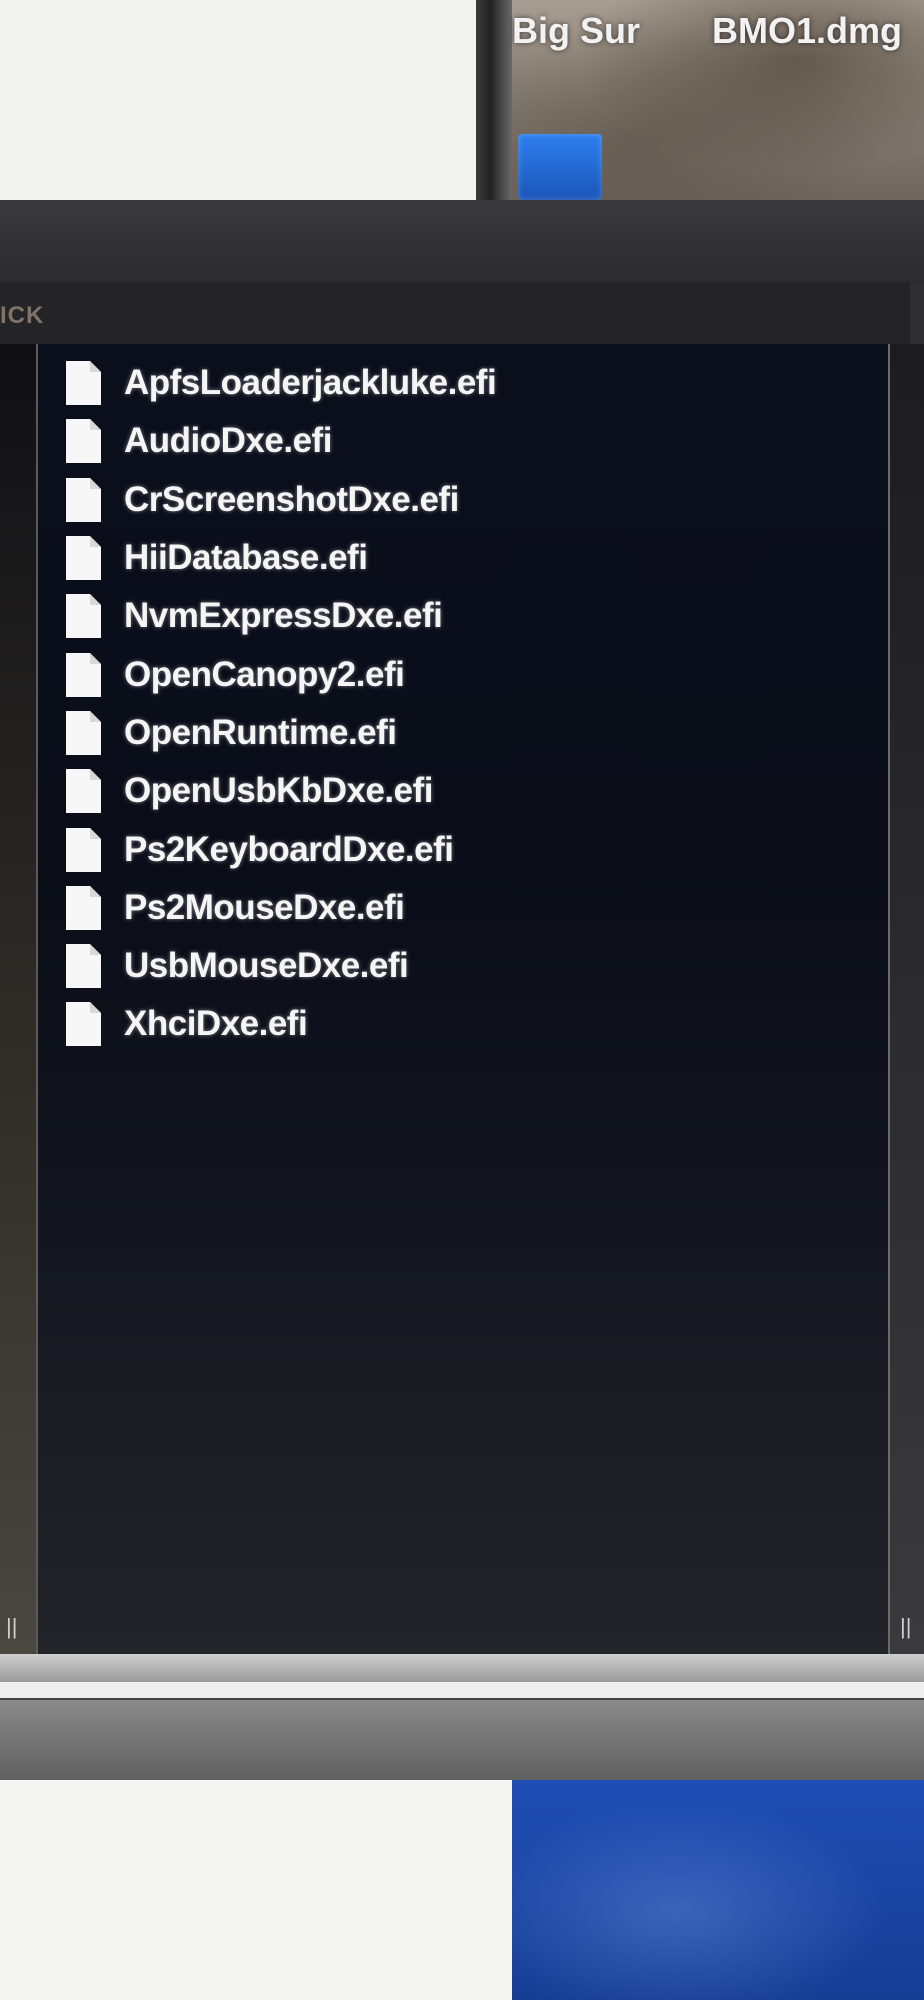 The image size is (924, 2000). What do you see at coordinates (264, 674) in the screenshot?
I see `file-name: OpenCanopy2.efi` at bounding box center [264, 674].